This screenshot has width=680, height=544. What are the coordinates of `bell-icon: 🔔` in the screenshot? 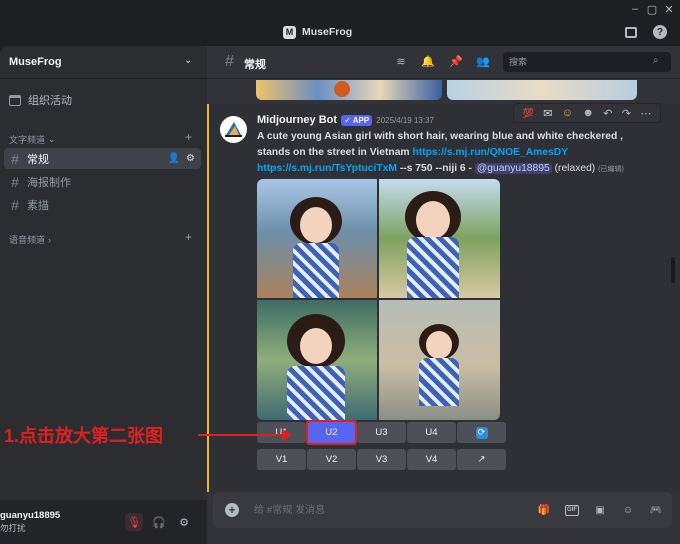 It's located at (428, 61).